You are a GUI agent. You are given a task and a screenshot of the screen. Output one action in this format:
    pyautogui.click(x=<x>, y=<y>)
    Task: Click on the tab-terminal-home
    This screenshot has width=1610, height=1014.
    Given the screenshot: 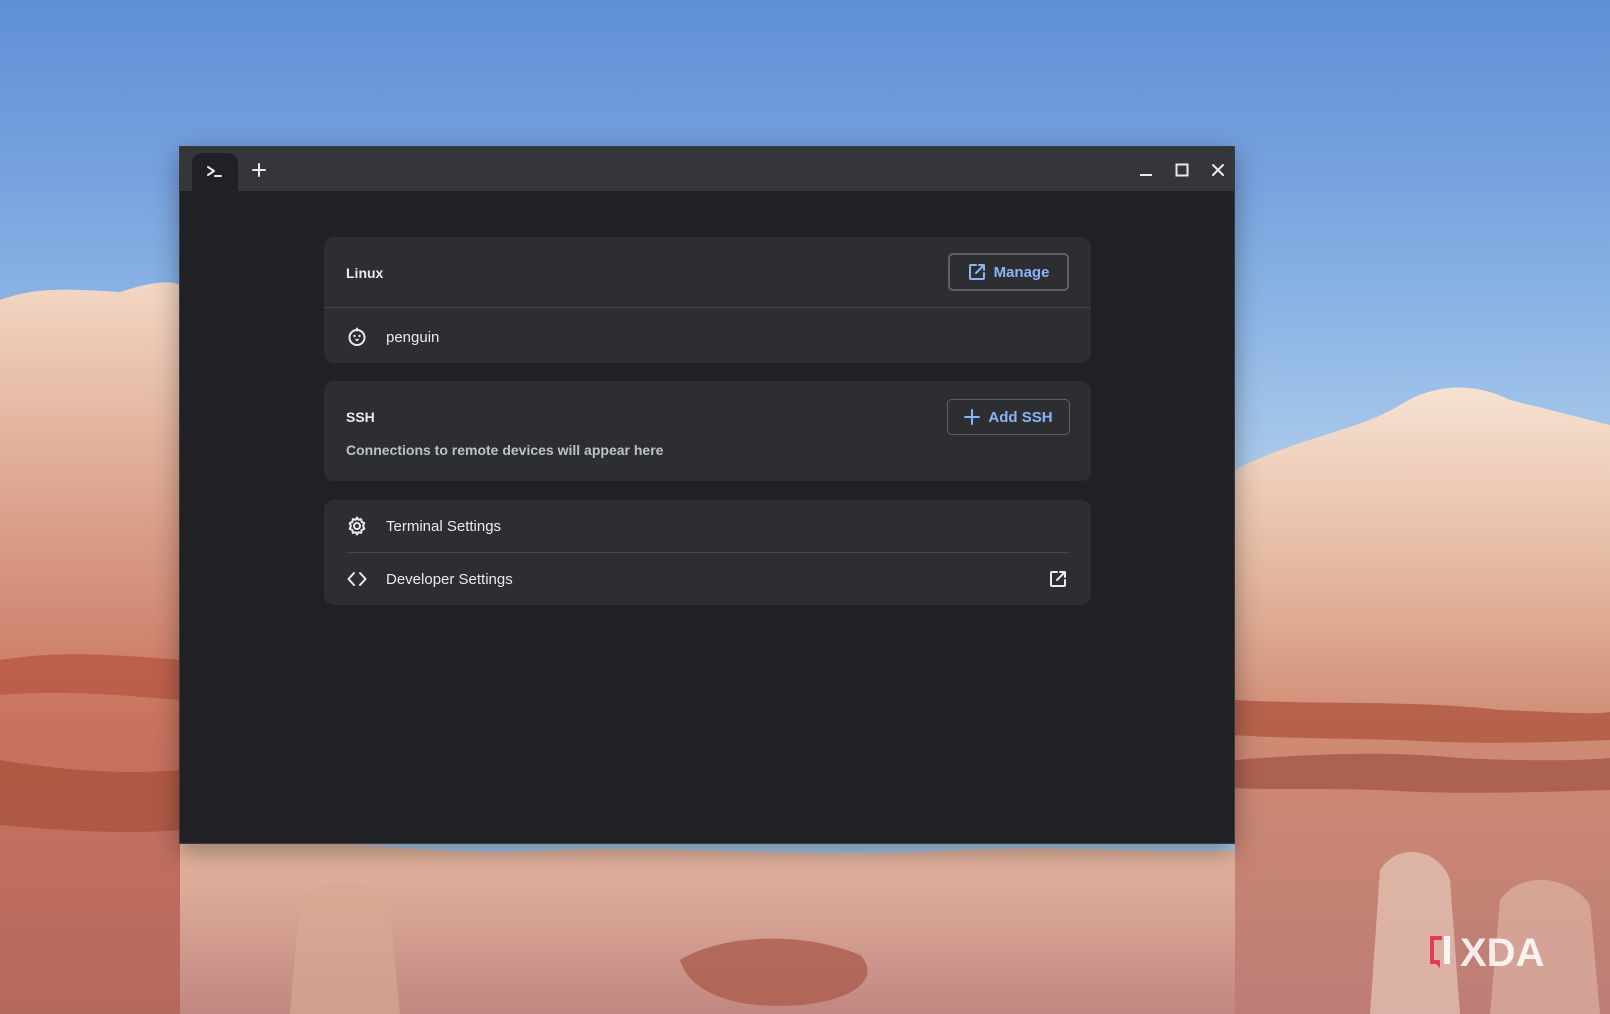 What is the action you would take?
    pyautogui.click(x=215, y=172)
    